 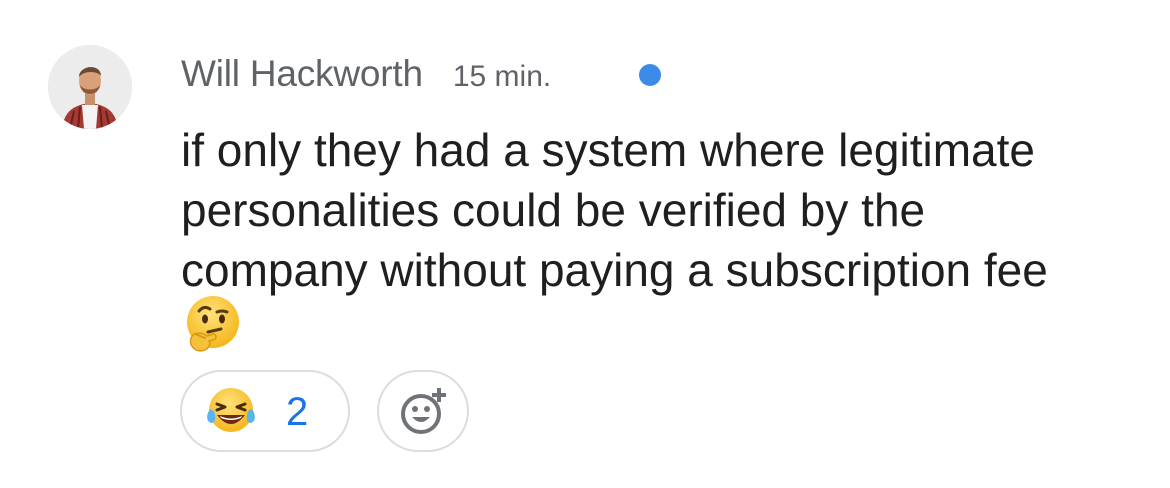 I want to click on avatar-photo, so click(x=90, y=87).